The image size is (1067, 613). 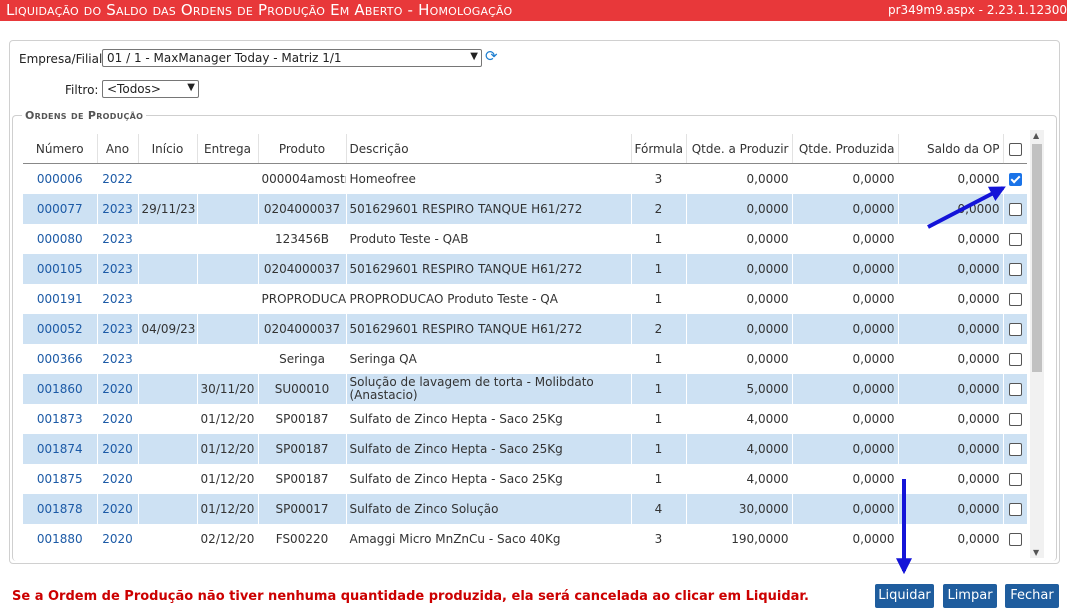 What do you see at coordinates (966, 207) in the screenshot?
I see `annotation-arrow-checkbox` at bounding box center [966, 207].